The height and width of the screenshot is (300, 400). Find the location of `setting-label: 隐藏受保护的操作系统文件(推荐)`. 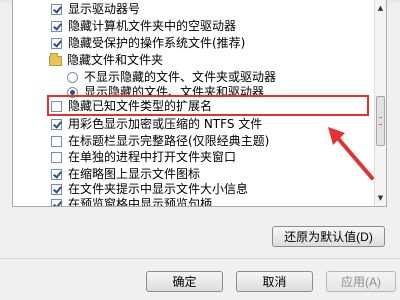

setting-label: 隐藏受保护的操作系统文件(推荐) is located at coordinates (157, 43).